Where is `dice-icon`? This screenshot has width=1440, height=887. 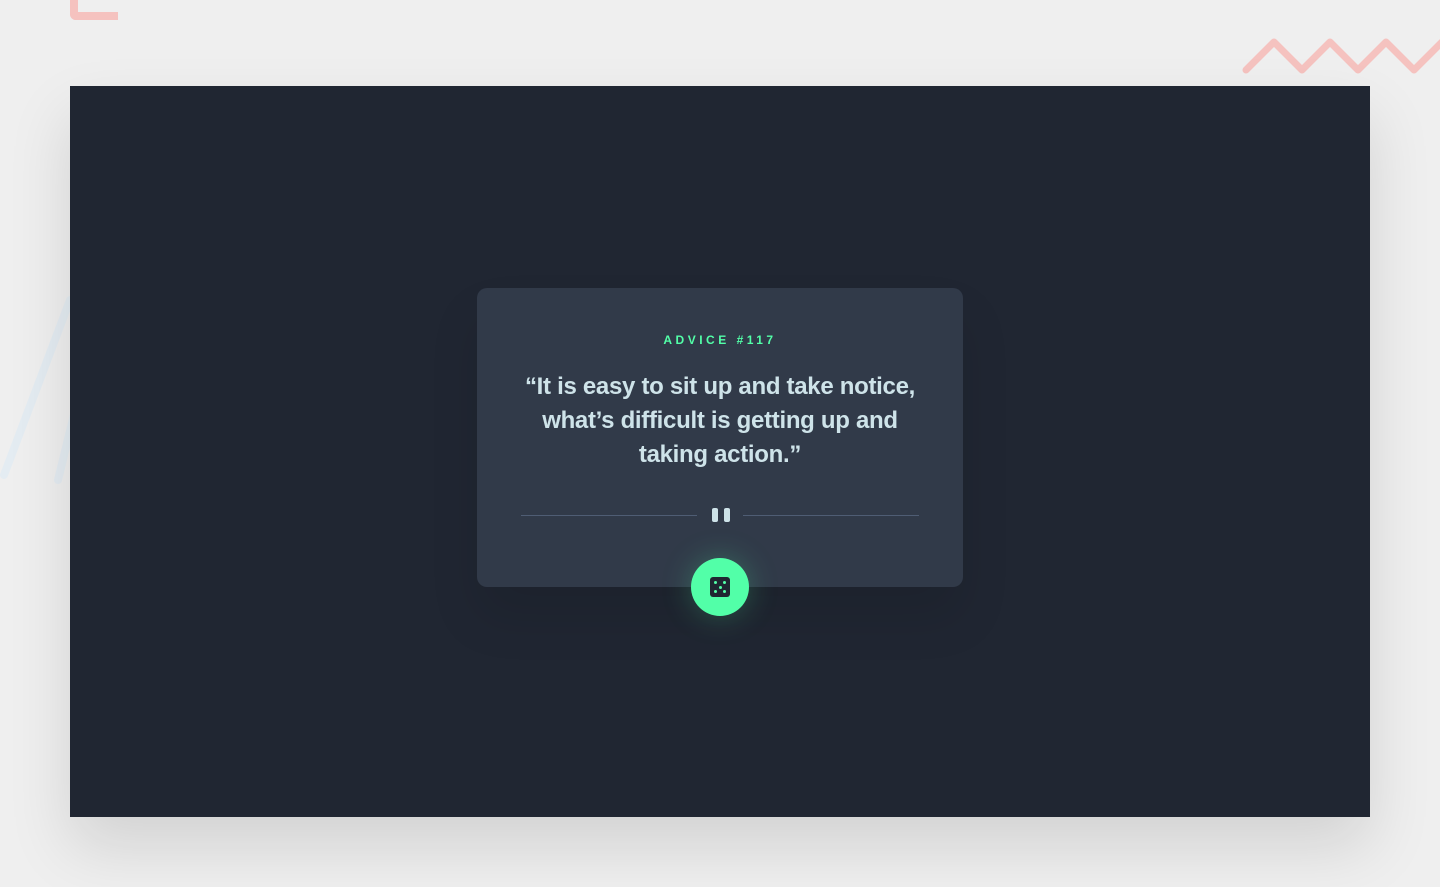 dice-icon is located at coordinates (720, 587).